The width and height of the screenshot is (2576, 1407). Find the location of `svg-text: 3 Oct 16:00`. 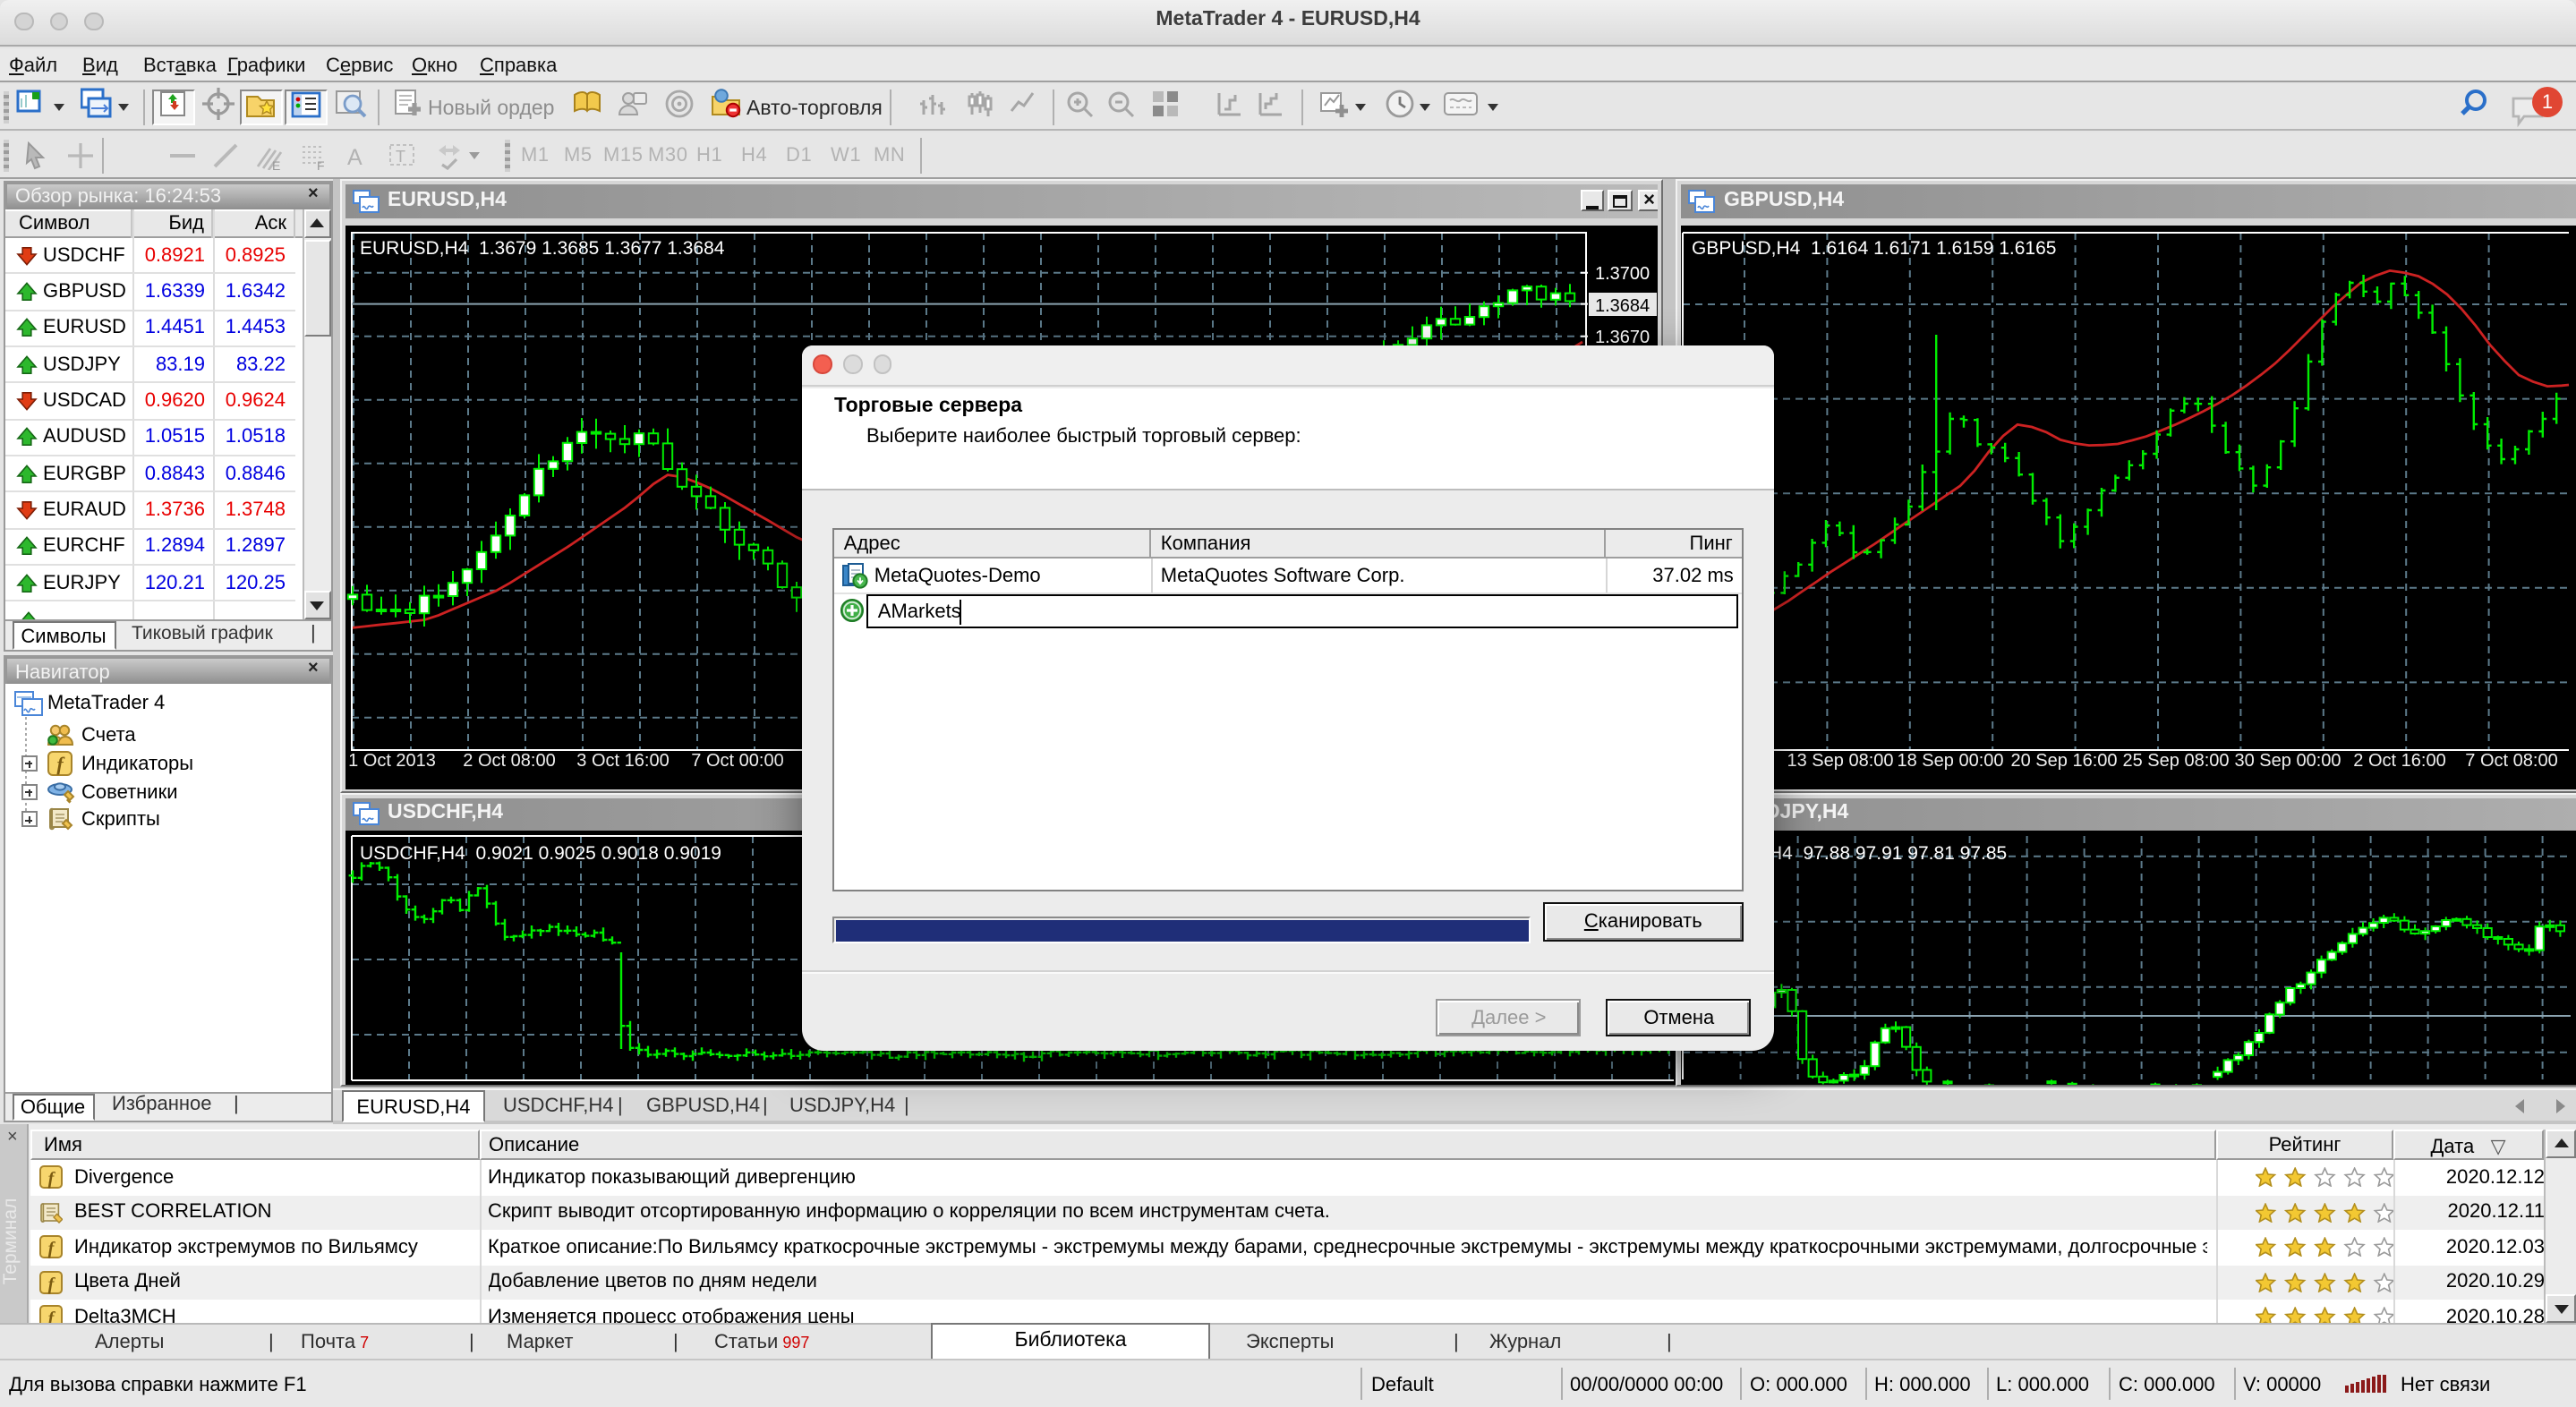

svg-text: 3 Oct 16:00 is located at coordinates (622, 761).